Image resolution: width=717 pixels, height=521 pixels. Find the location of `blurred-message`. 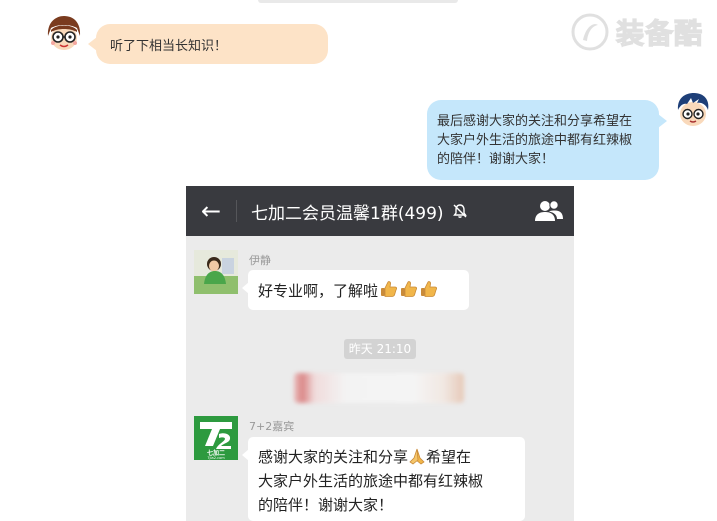

blurred-message is located at coordinates (379, 388).